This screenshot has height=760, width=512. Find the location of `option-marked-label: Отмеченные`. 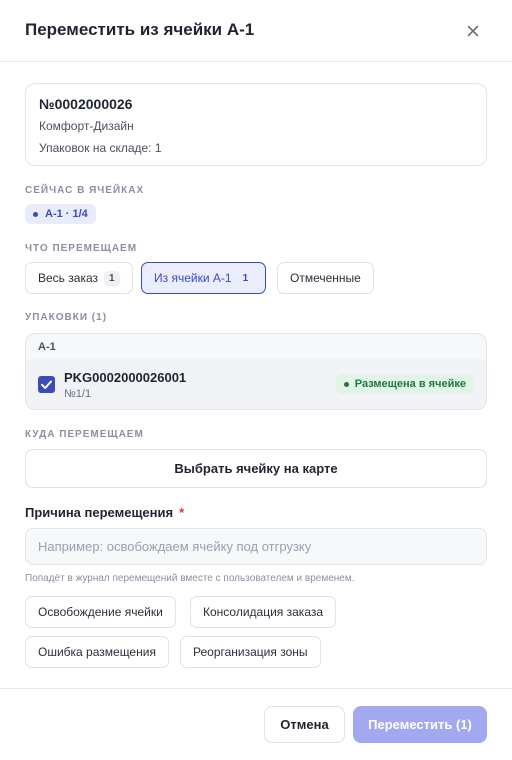

option-marked-label: Отмеченные is located at coordinates (325, 278).